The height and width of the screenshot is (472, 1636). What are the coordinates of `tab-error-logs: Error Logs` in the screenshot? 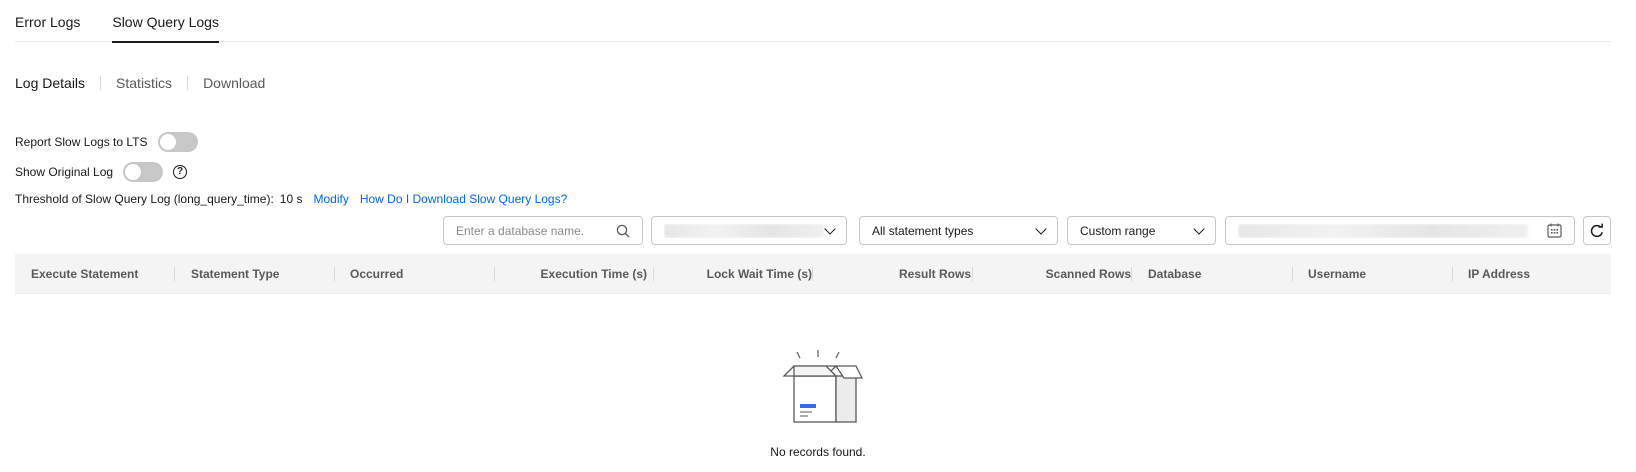 It's located at (47, 21).